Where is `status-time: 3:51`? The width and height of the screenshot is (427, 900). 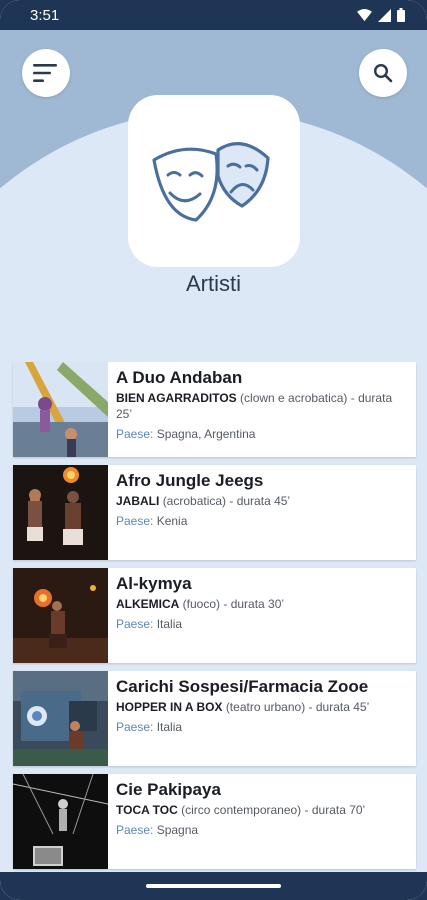
status-time: 3:51 is located at coordinates (45, 15).